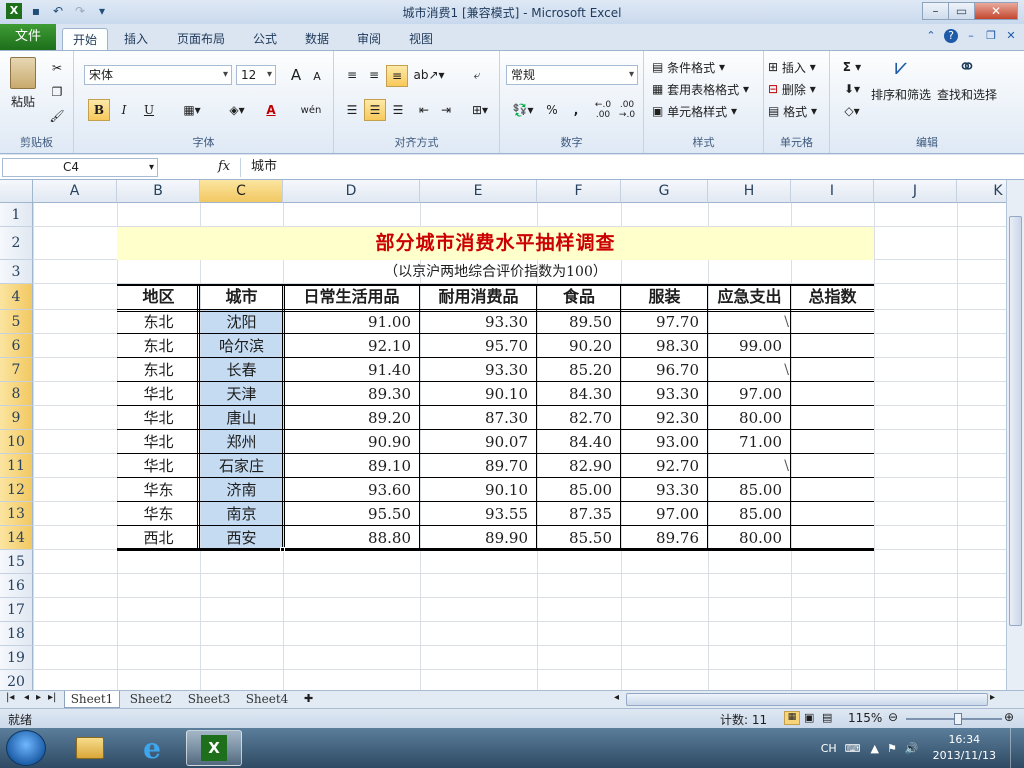 This screenshot has width=1024, height=768. Describe the element at coordinates (296, 75) in the screenshot. I see `grow-font-button: A` at that location.